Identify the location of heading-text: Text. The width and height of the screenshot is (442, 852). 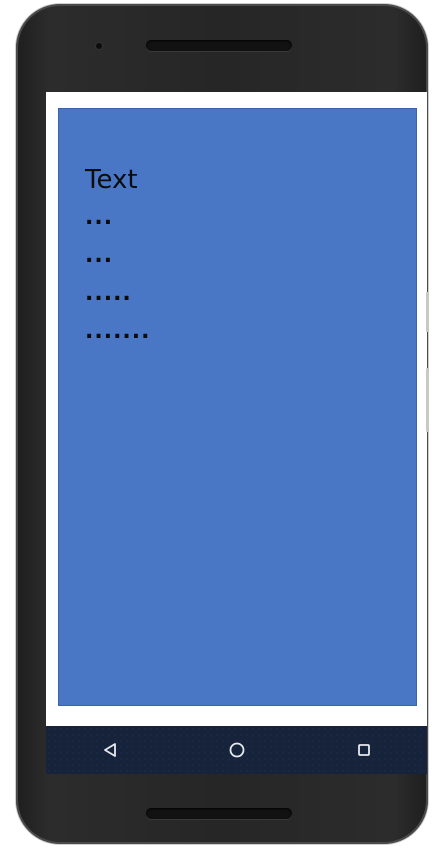
(111, 180).